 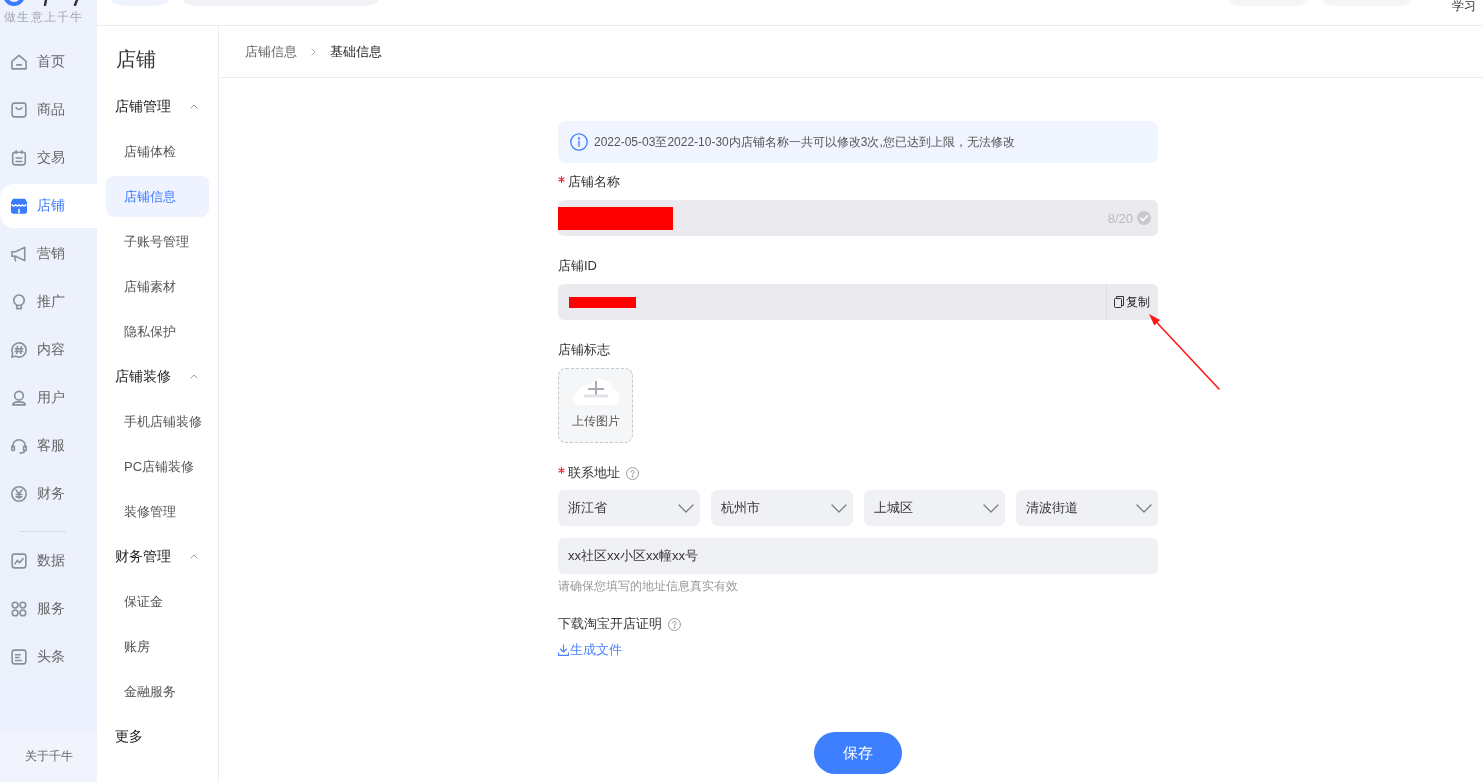 I want to click on field-label: 店铺标志, so click(x=584, y=350).